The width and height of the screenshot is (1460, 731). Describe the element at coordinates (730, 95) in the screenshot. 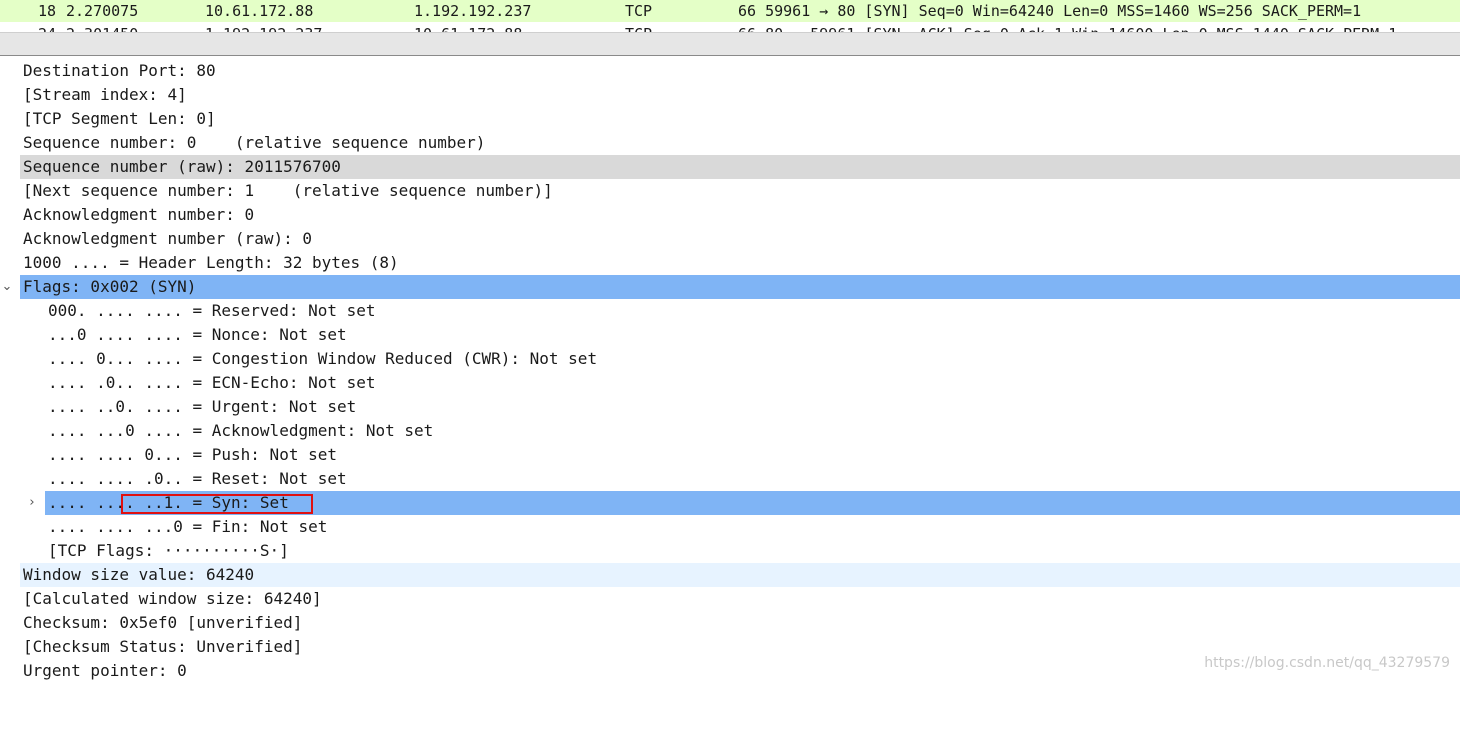

I see `tree-item: [Stream index: 4]` at that location.